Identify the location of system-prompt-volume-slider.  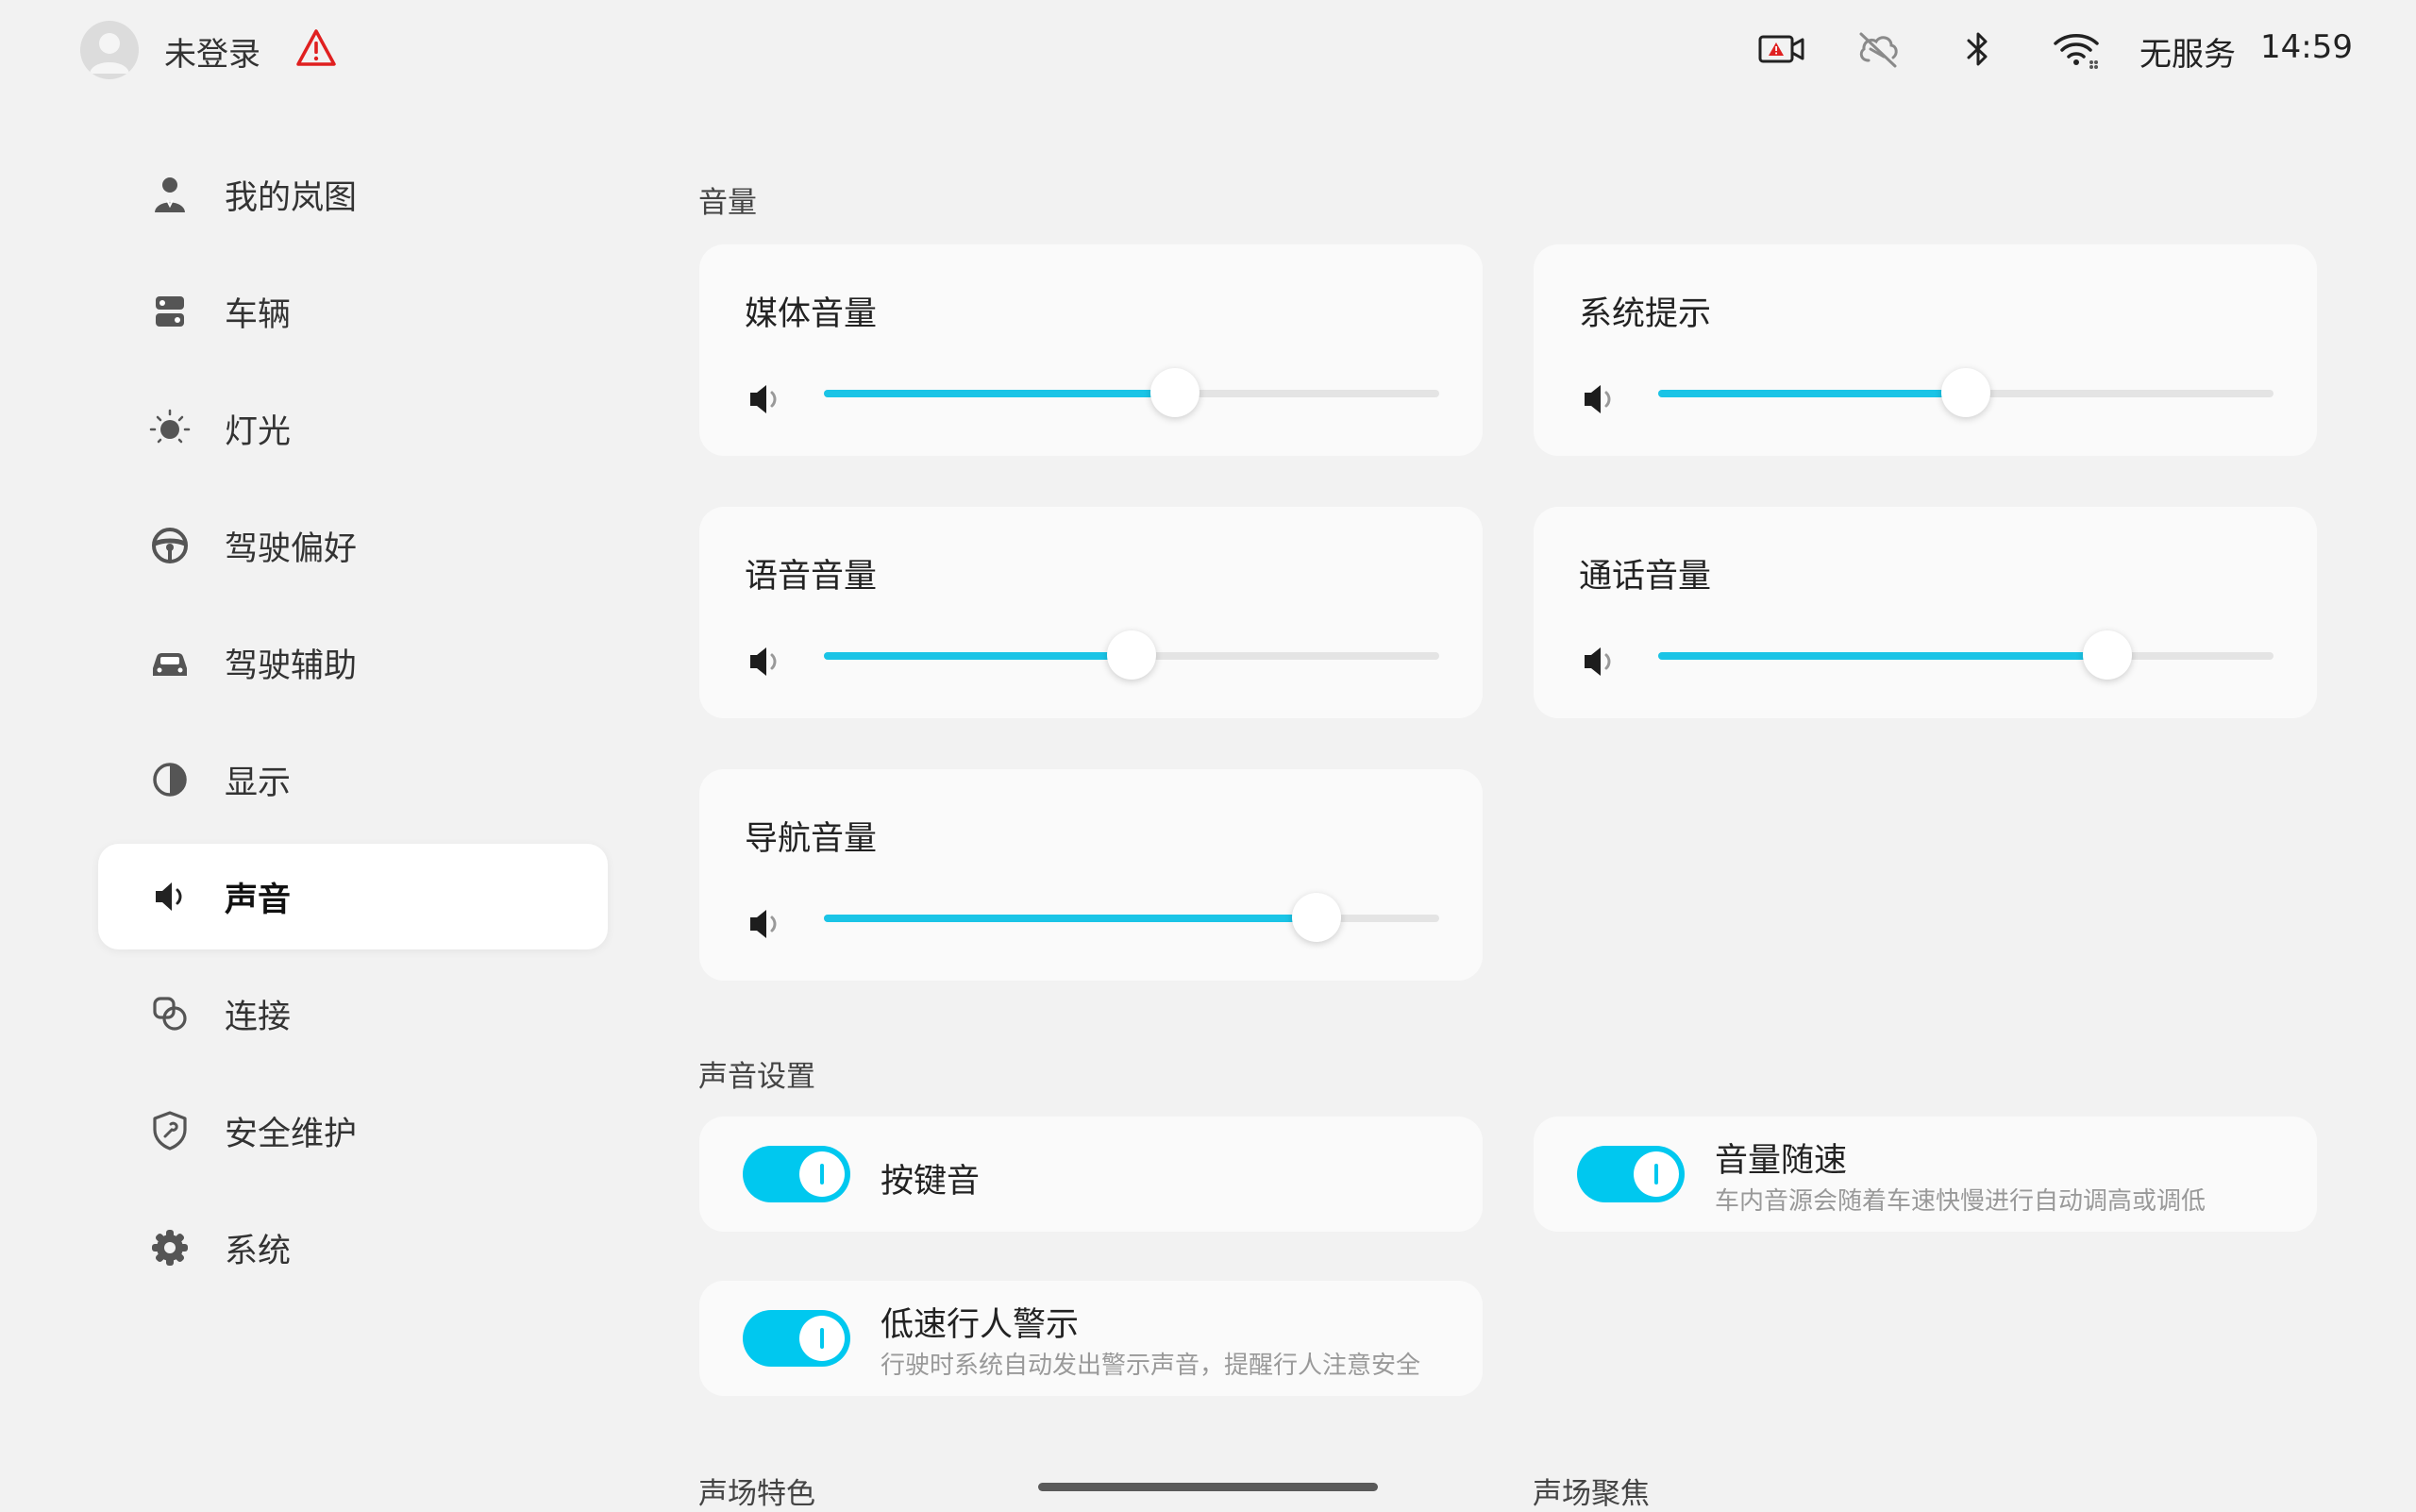
(1966, 392).